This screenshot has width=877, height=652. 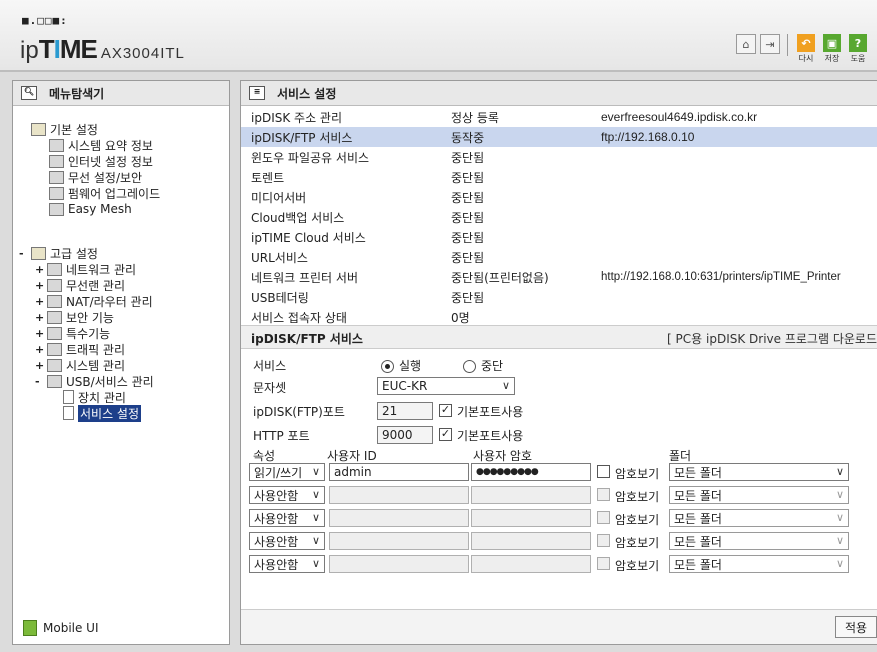 What do you see at coordinates (858, 43) in the screenshot?
I see `help-icon: ?` at bounding box center [858, 43].